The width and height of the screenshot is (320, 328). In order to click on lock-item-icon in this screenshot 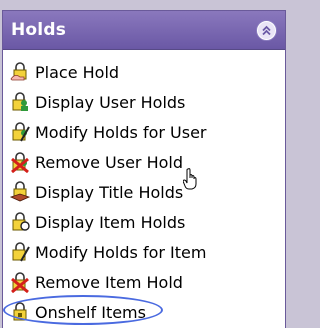, I will do `click(21, 221)`.